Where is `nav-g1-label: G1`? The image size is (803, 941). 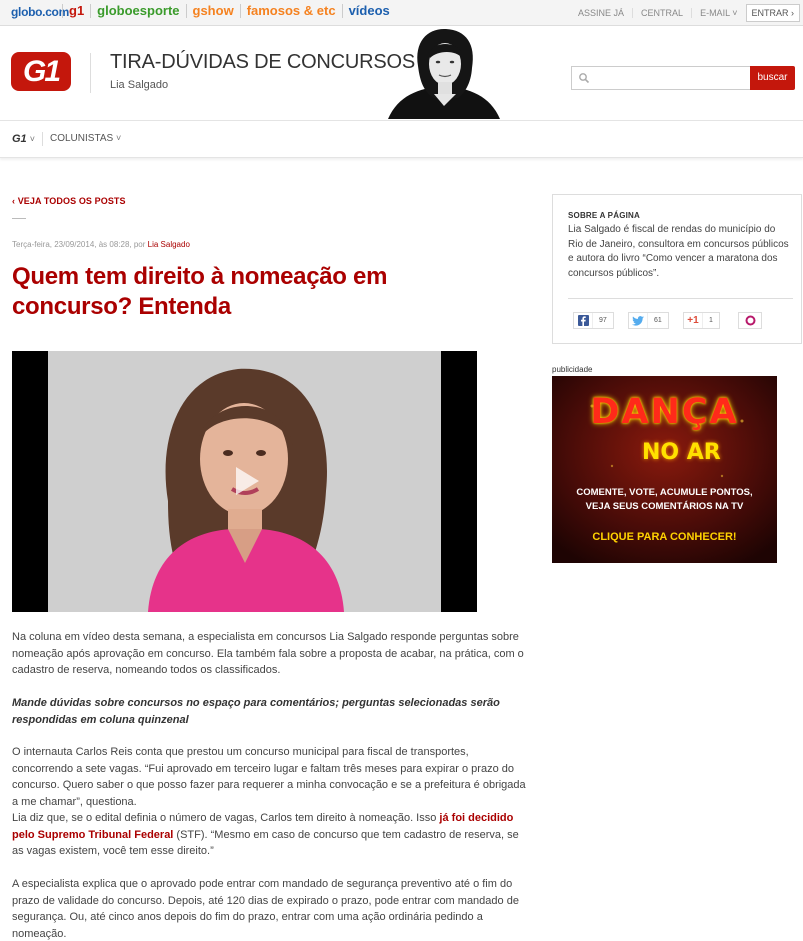
nav-g1-label: G1 is located at coordinates (19, 139).